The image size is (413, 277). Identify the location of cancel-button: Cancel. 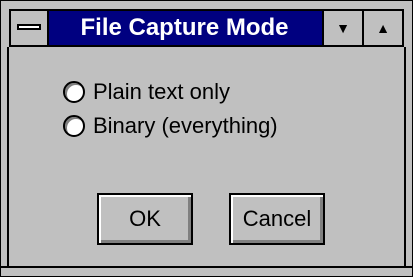
(277, 219).